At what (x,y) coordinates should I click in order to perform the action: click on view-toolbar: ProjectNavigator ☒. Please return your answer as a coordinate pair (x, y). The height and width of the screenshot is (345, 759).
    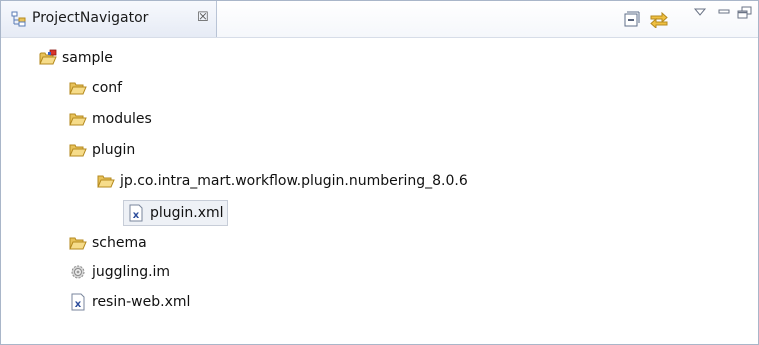
    Looking at the image, I should click on (379, 19).